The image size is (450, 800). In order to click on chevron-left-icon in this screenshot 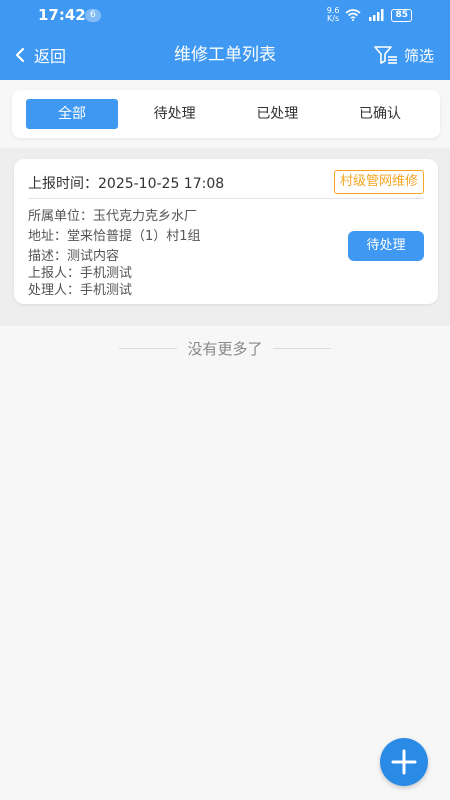, I will do `click(20, 55)`.